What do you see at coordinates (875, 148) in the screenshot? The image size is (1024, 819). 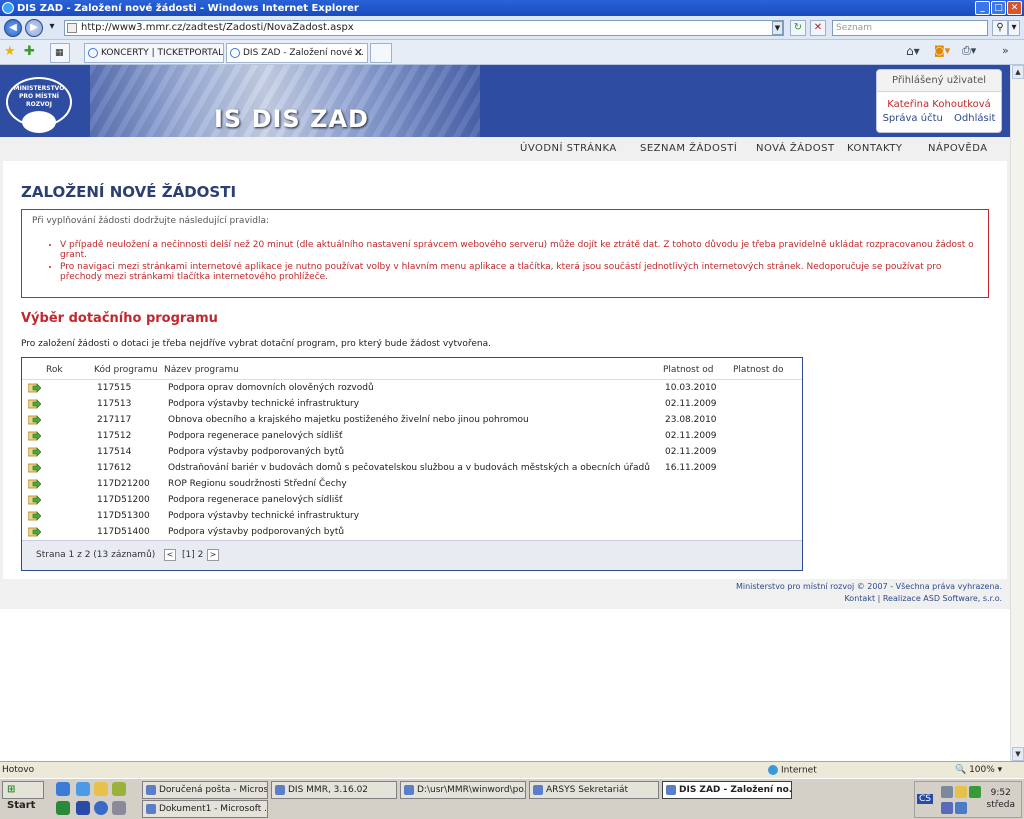 I see `menu-item-contacts: KONTAKTY` at bounding box center [875, 148].